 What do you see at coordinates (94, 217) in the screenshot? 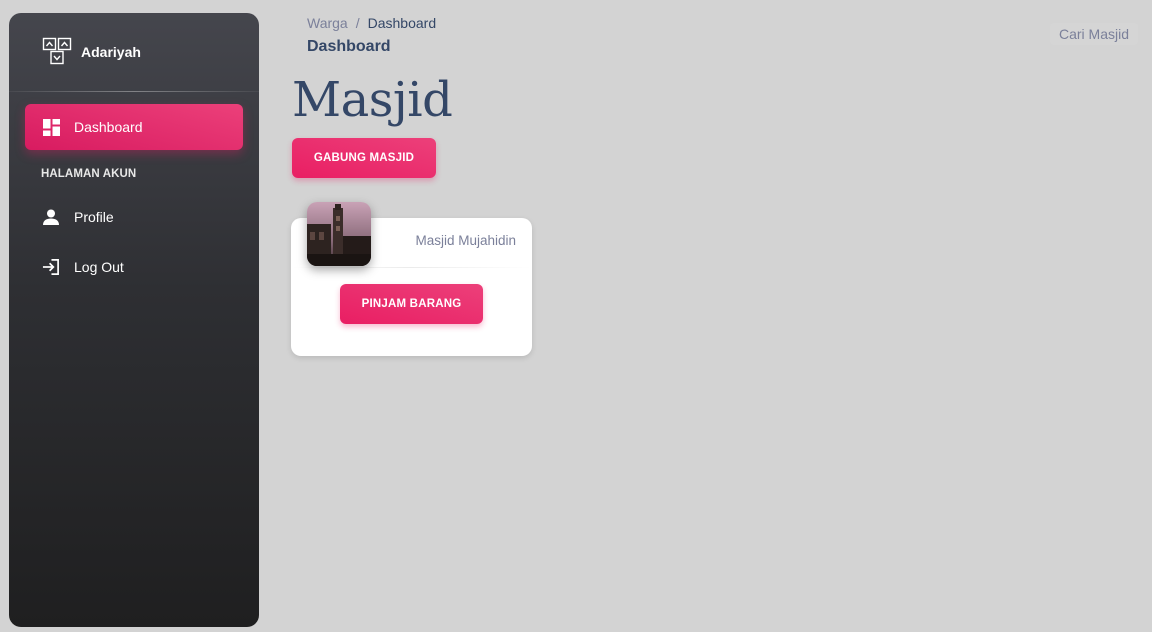
I see `sidebar-item-label: Profile` at bounding box center [94, 217].